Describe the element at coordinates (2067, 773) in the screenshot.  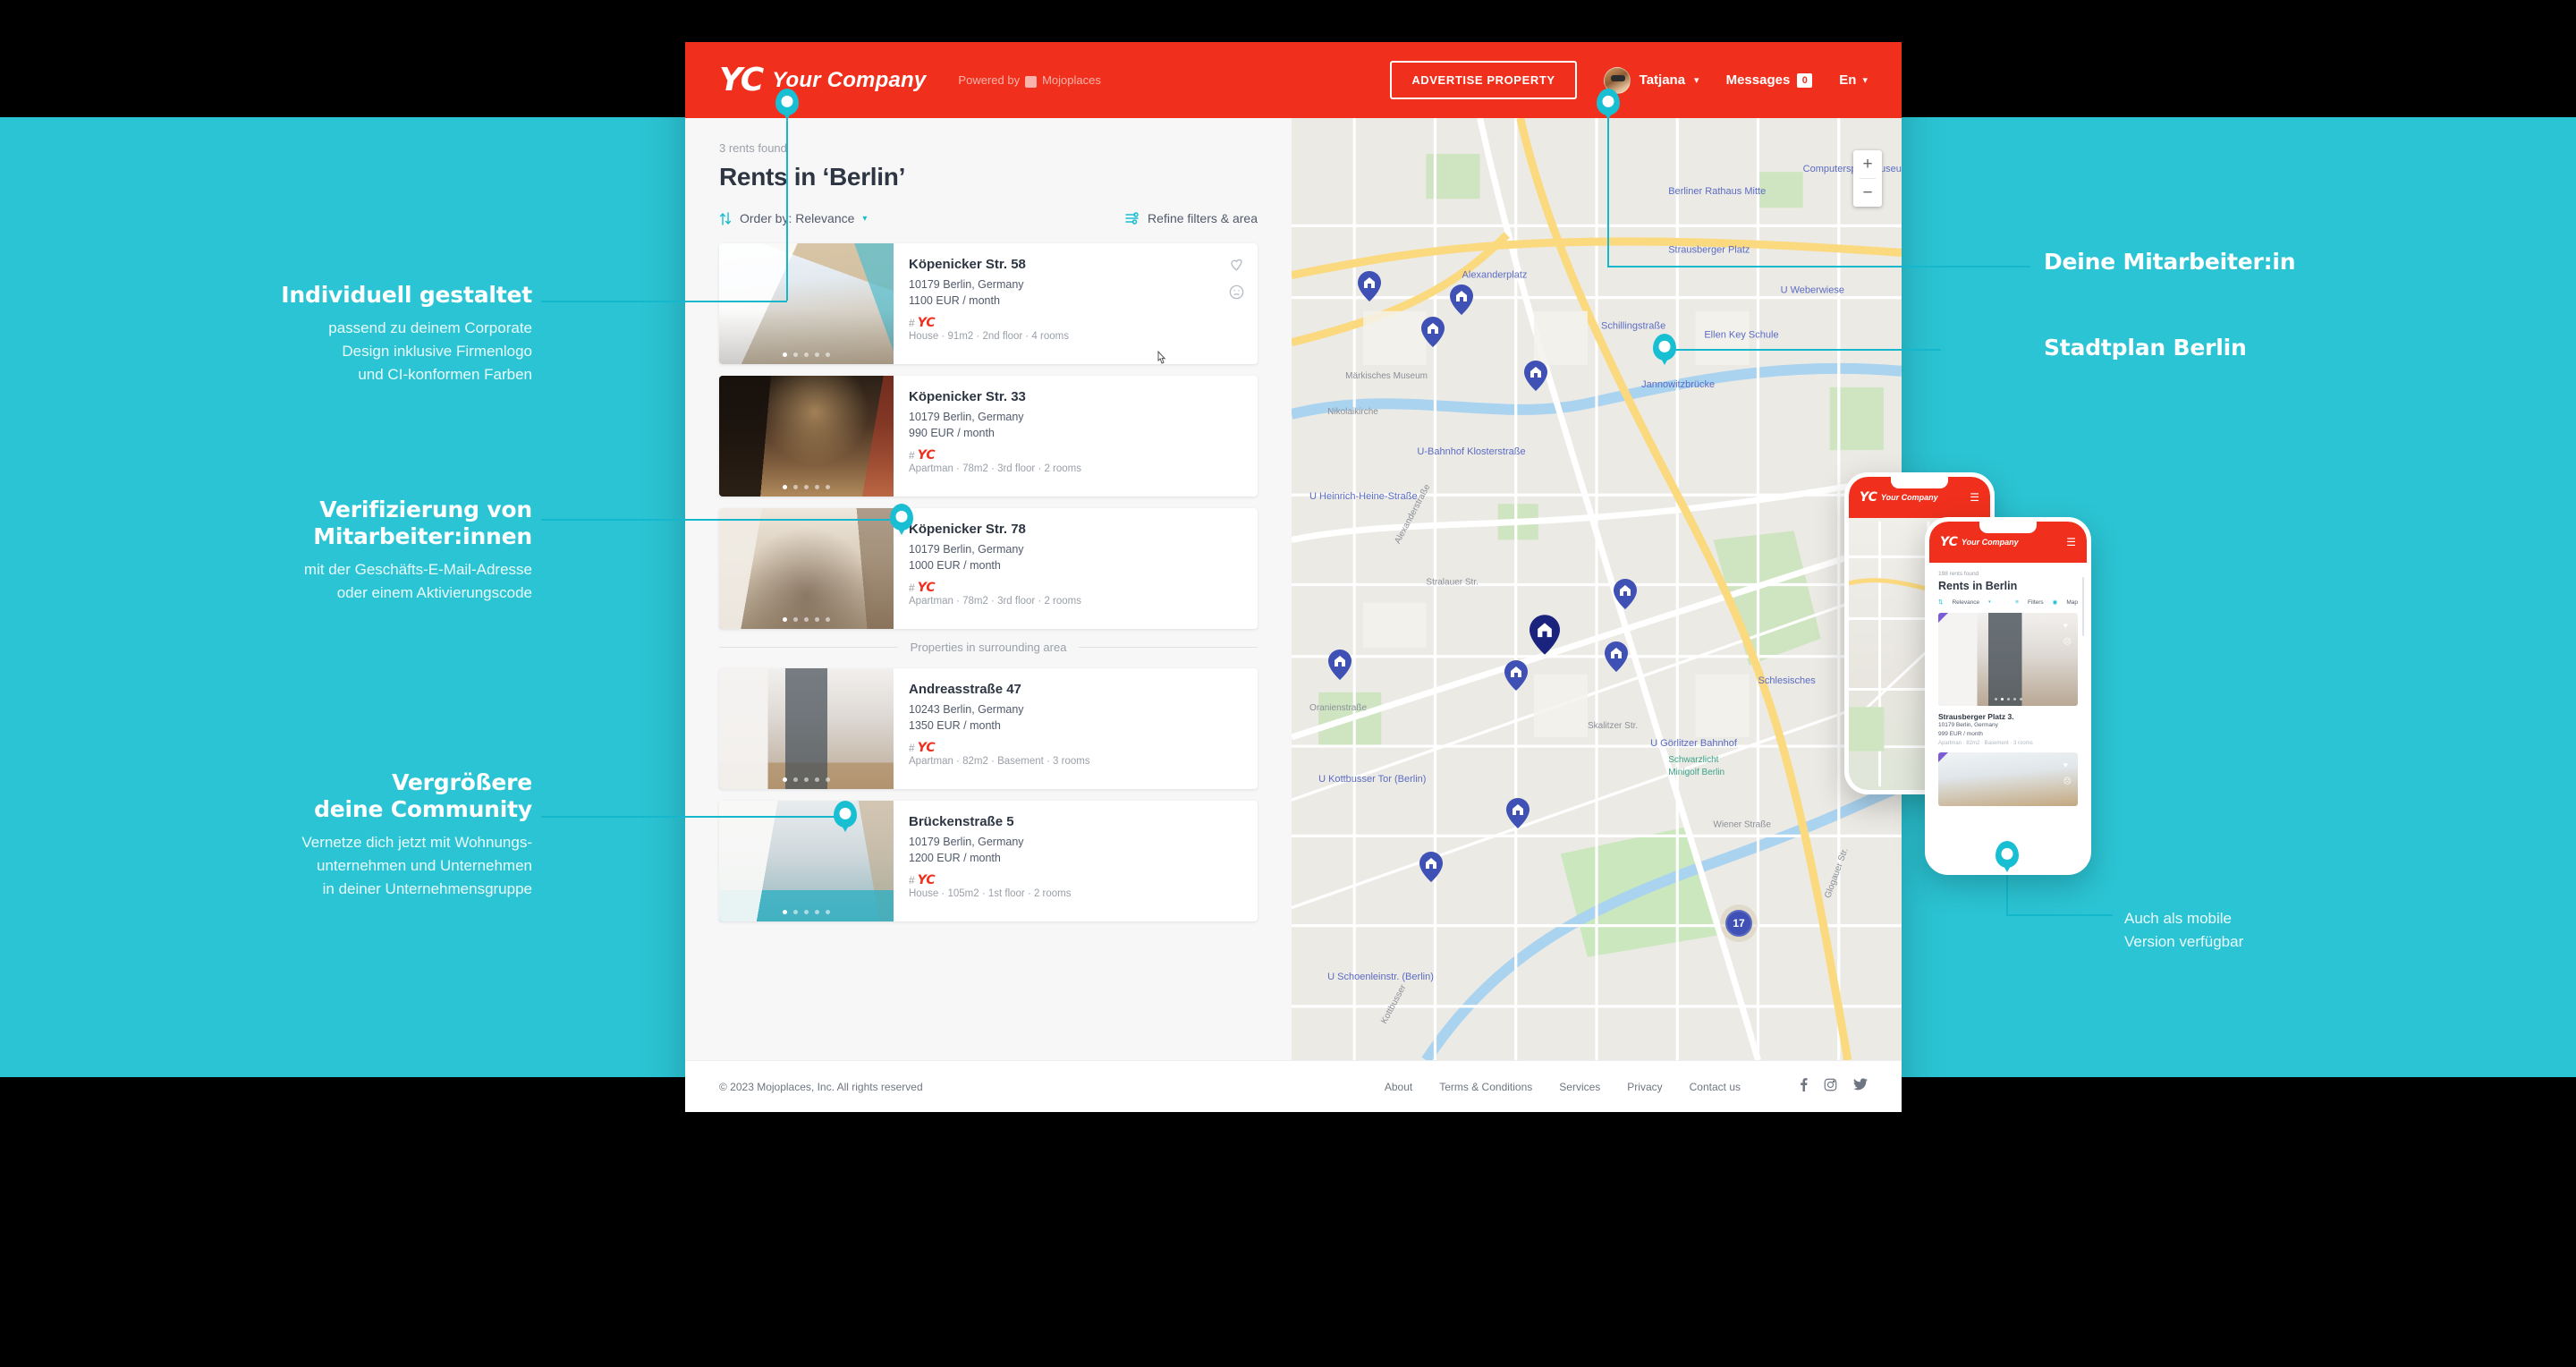
I see `phone-listing-actions: ♥ ☹` at that location.